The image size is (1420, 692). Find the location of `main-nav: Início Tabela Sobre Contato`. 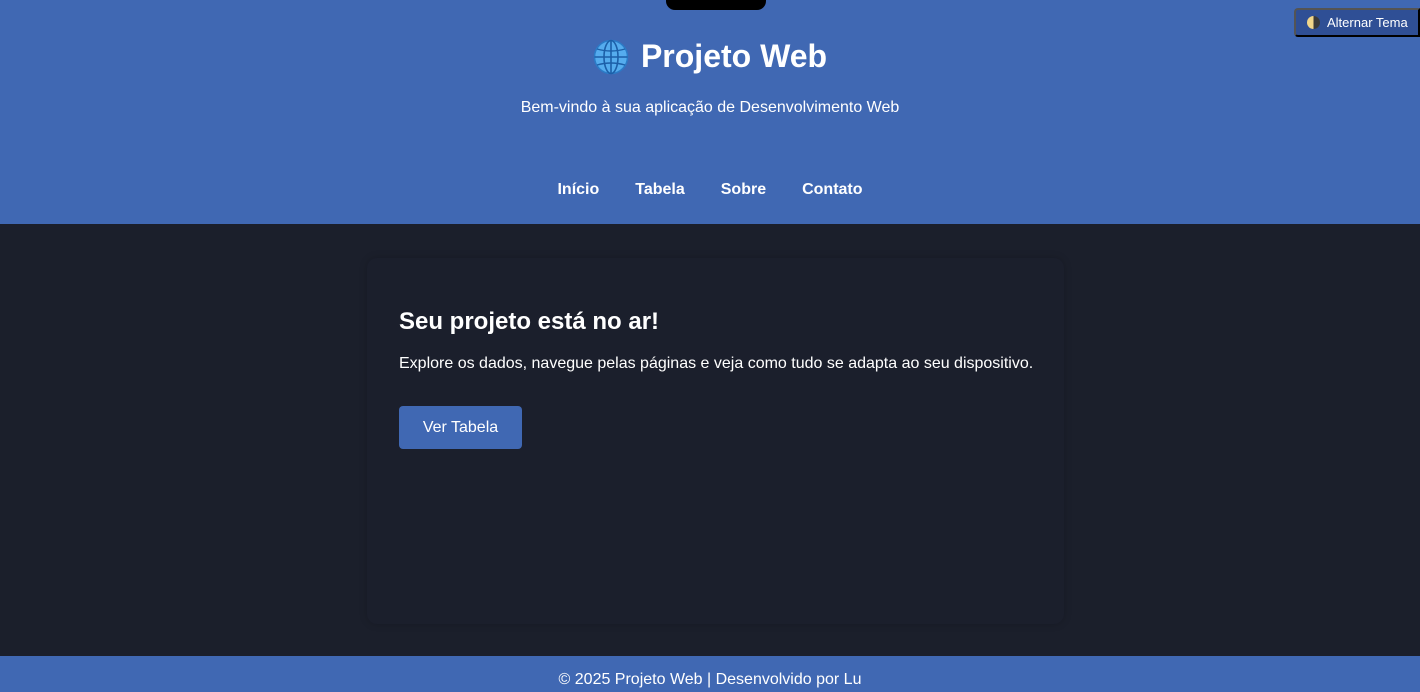

main-nav: Início Tabela Sobre Contato is located at coordinates (710, 190).